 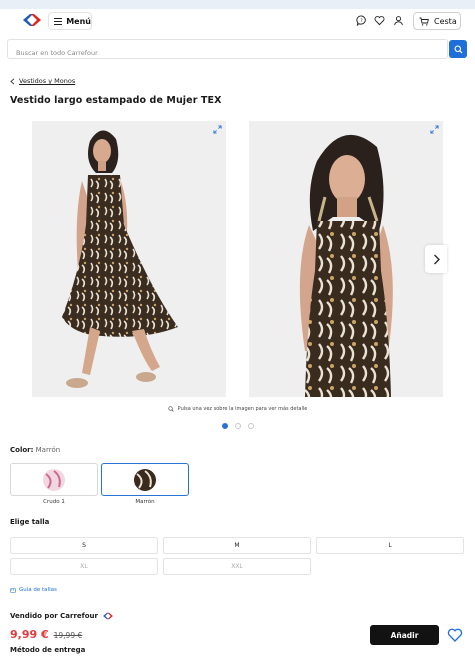 I want to click on old-price: 19,99 €, so click(x=68, y=635).